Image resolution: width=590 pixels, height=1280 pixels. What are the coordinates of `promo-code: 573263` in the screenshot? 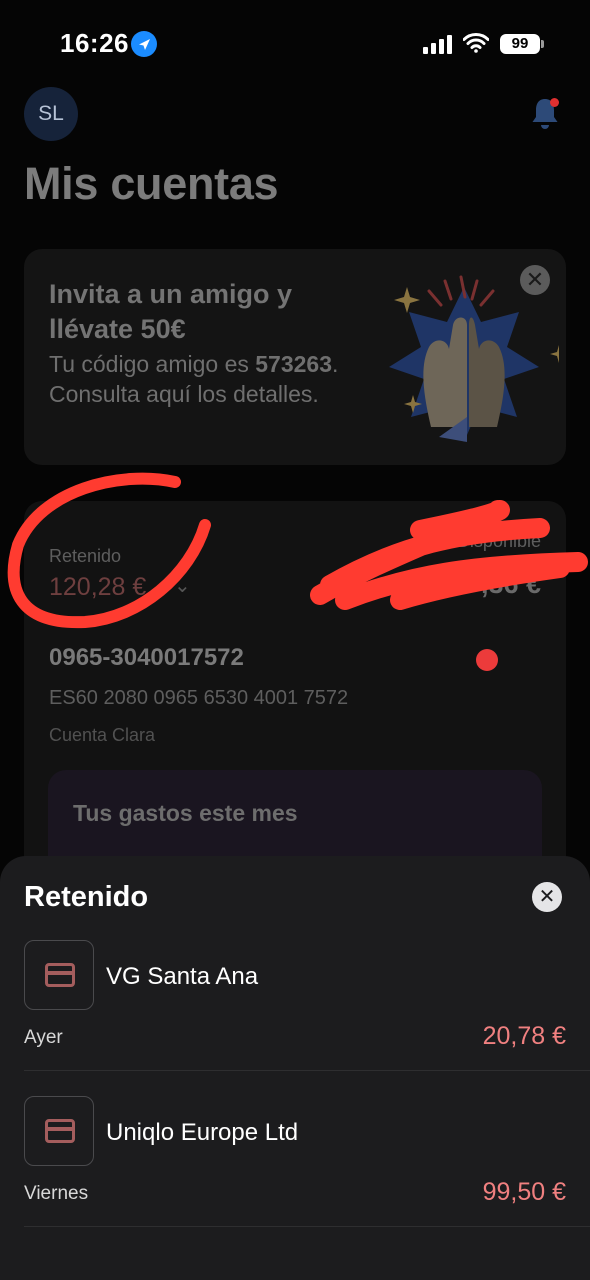 It's located at (294, 364).